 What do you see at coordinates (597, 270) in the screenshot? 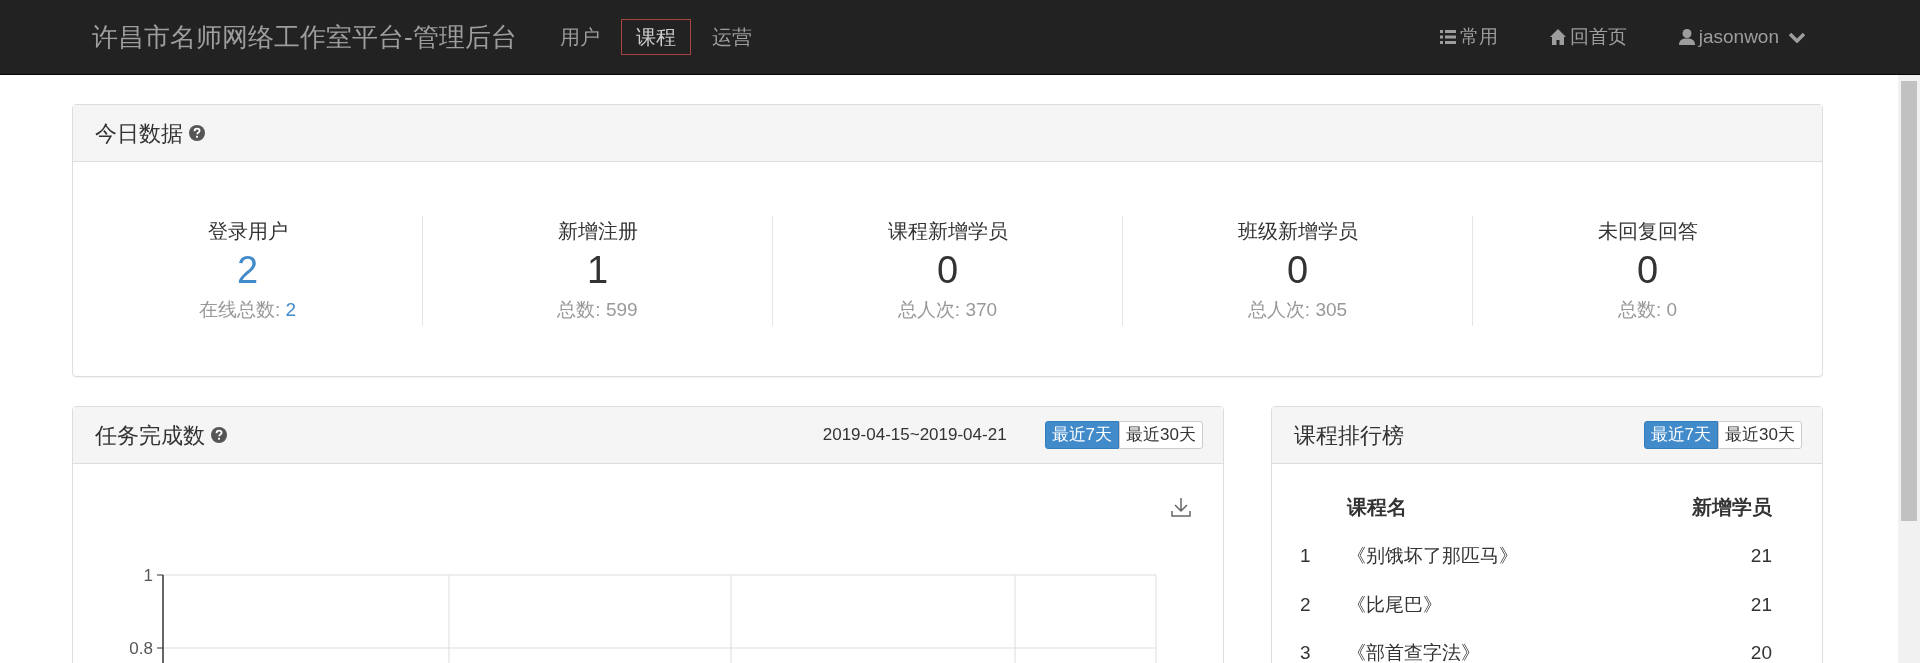
I see `stat-value: 1` at bounding box center [597, 270].